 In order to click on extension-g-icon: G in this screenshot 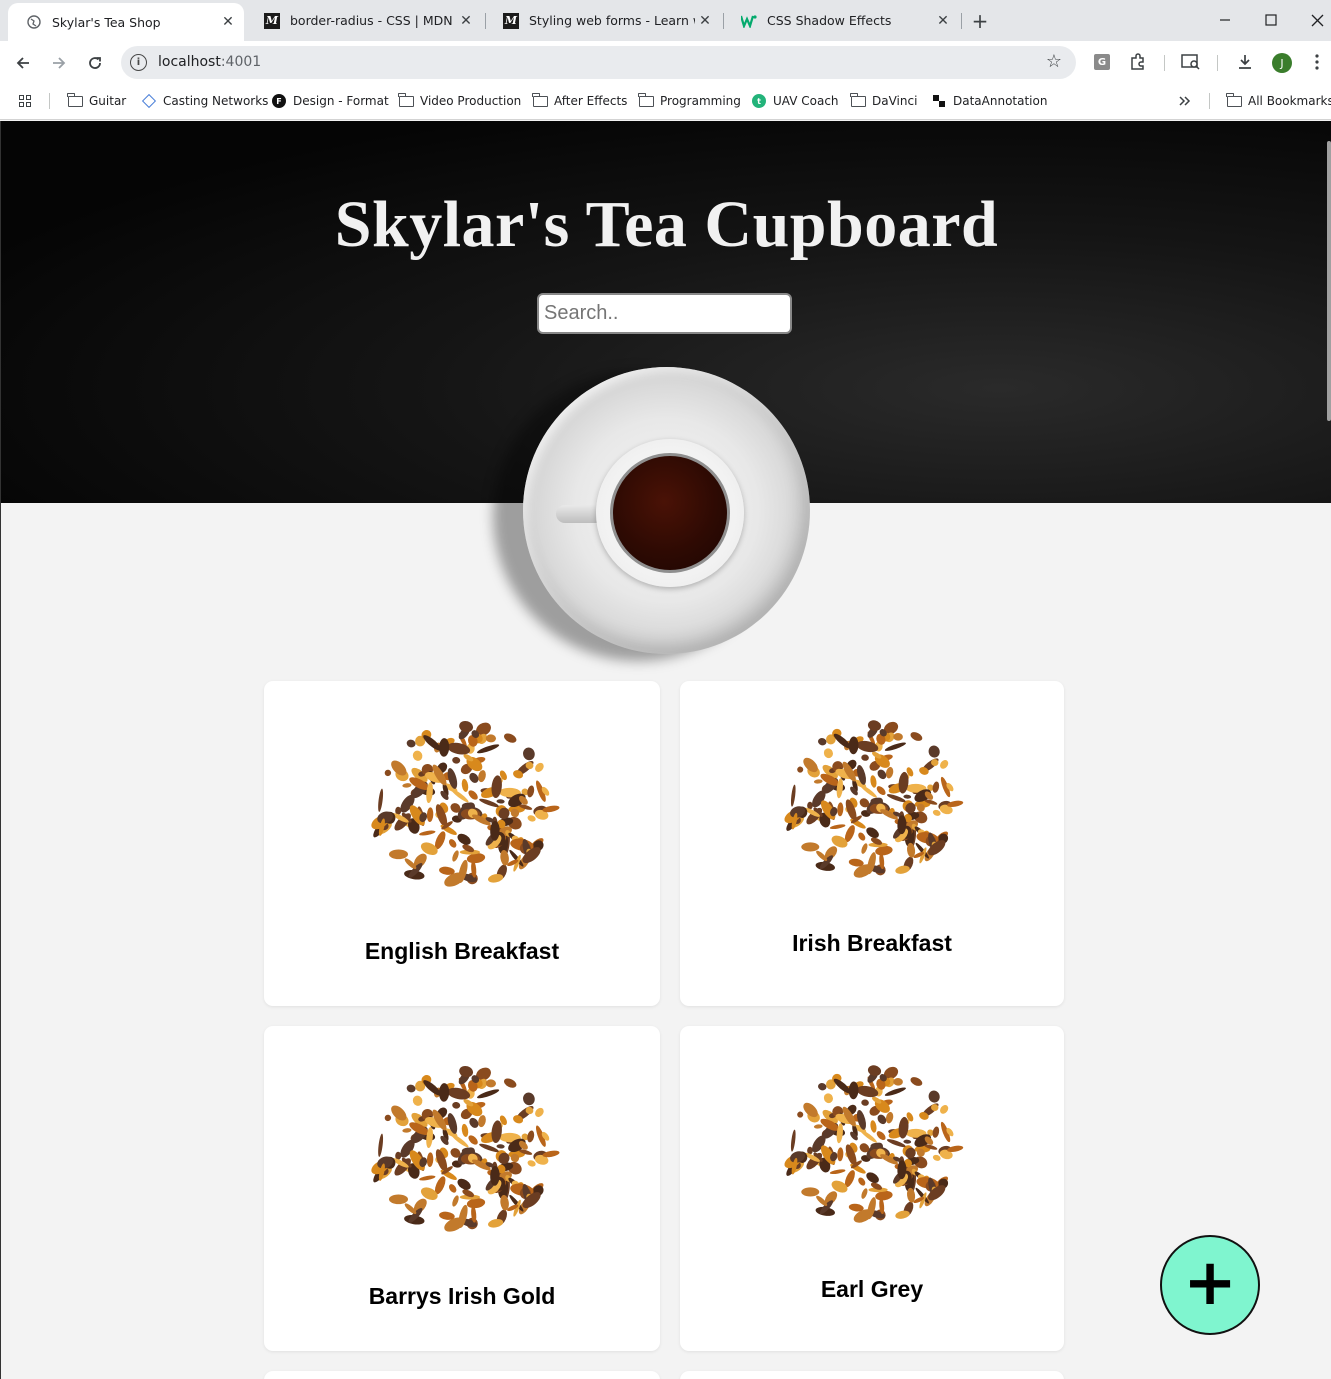, I will do `click(1102, 62)`.